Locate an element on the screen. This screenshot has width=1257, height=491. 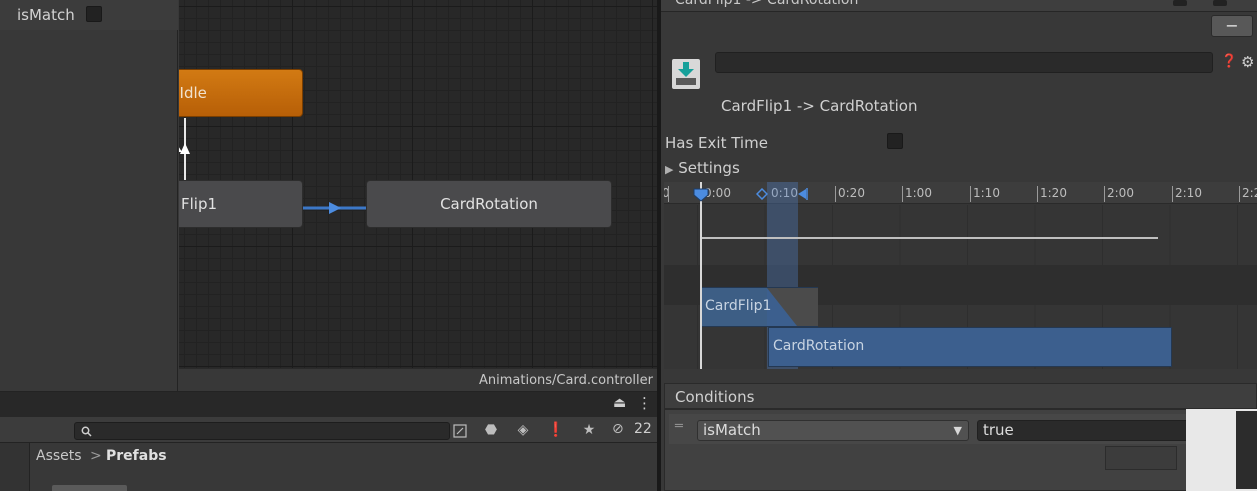
transition-title: CardFlip1 -> CardRotation is located at coordinates (819, 106).